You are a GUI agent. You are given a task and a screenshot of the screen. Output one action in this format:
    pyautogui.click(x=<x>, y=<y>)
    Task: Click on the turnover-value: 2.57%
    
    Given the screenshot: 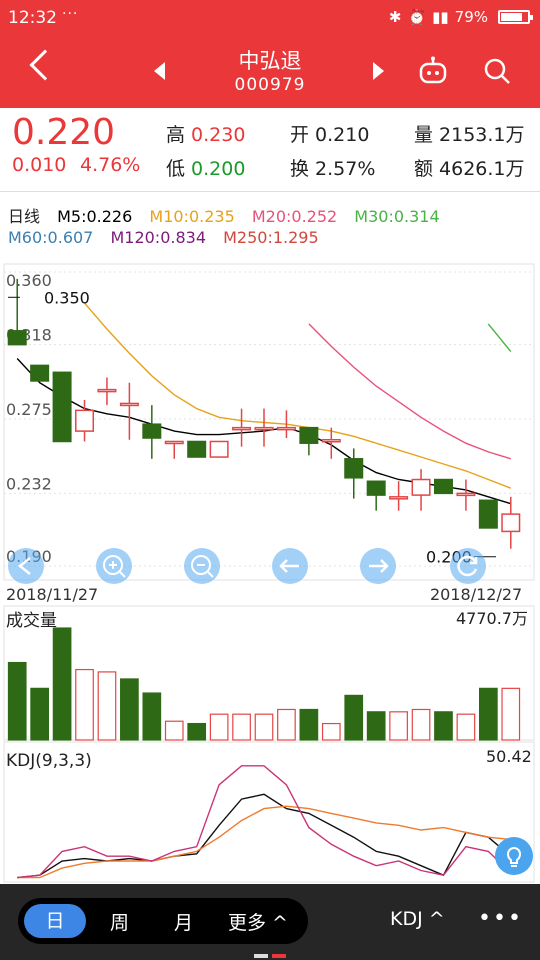 What is the action you would take?
    pyautogui.click(x=345, y=169)
    